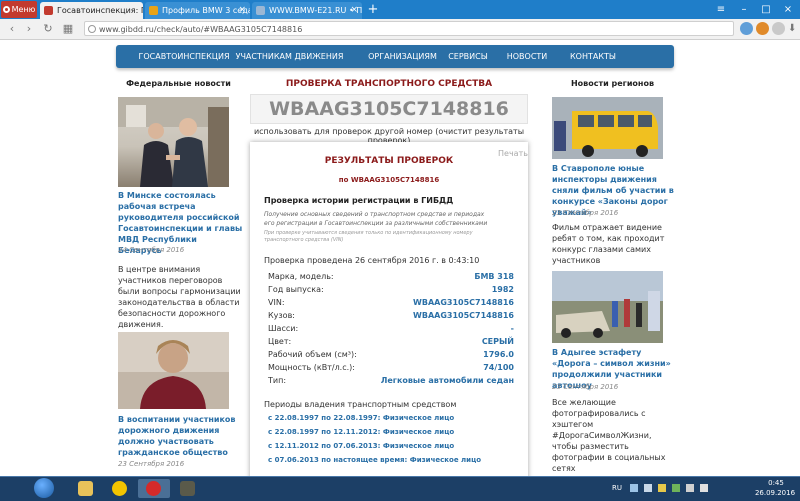 The height and width of the screenshot is (501, 800). I want to click on table-row: Год выпуска: 1982, so click(391, 291).